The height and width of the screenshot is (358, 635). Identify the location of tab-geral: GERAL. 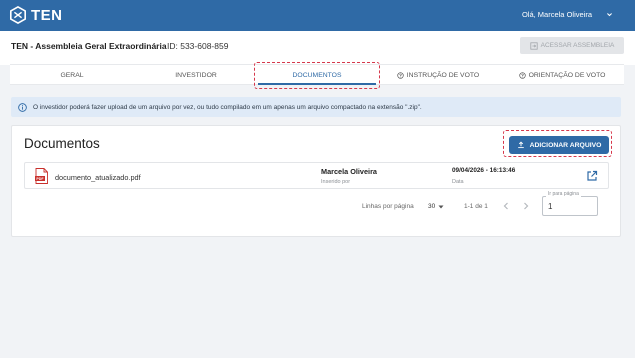
(72, 75).